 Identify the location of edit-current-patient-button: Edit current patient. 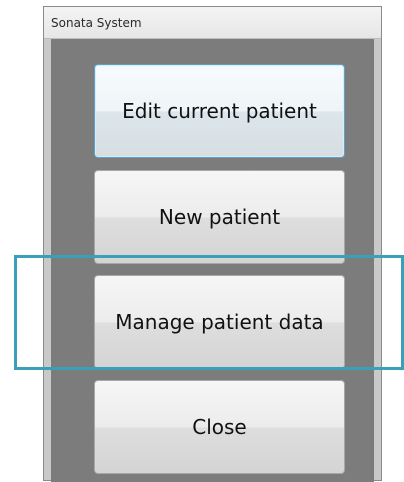
(219, 111).